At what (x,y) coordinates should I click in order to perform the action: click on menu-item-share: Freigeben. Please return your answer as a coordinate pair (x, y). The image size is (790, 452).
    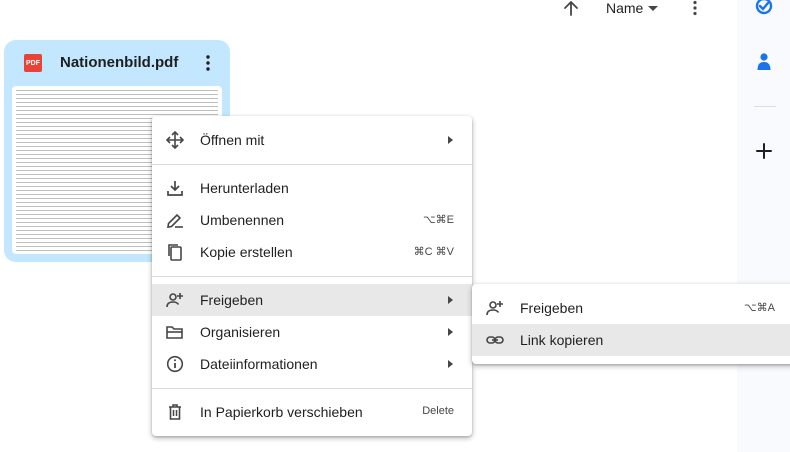
    Looking at the image, I should click on (312, 300).